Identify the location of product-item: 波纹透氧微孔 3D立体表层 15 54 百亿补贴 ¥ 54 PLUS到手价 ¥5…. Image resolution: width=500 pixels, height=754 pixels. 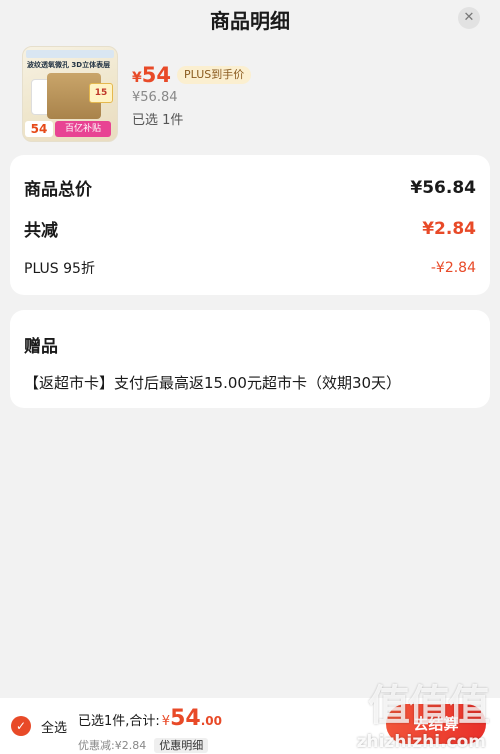
(252, 96).